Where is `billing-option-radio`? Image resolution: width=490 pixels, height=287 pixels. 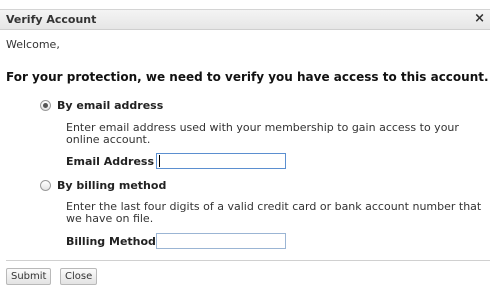
billing-option-radio is located at coordinates (45, 185).